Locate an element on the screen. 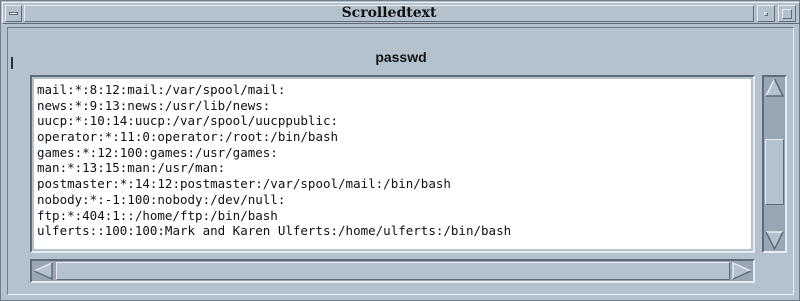 This screenshot has height=301, width=800. vertical-scrollbar is located at coordinates (774, 164).